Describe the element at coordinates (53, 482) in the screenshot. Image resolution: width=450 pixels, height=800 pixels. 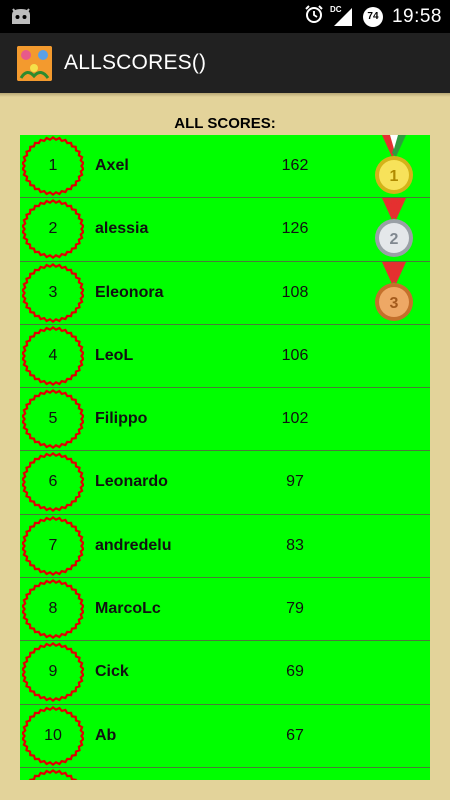
I see `rank-number: 6` at that location.